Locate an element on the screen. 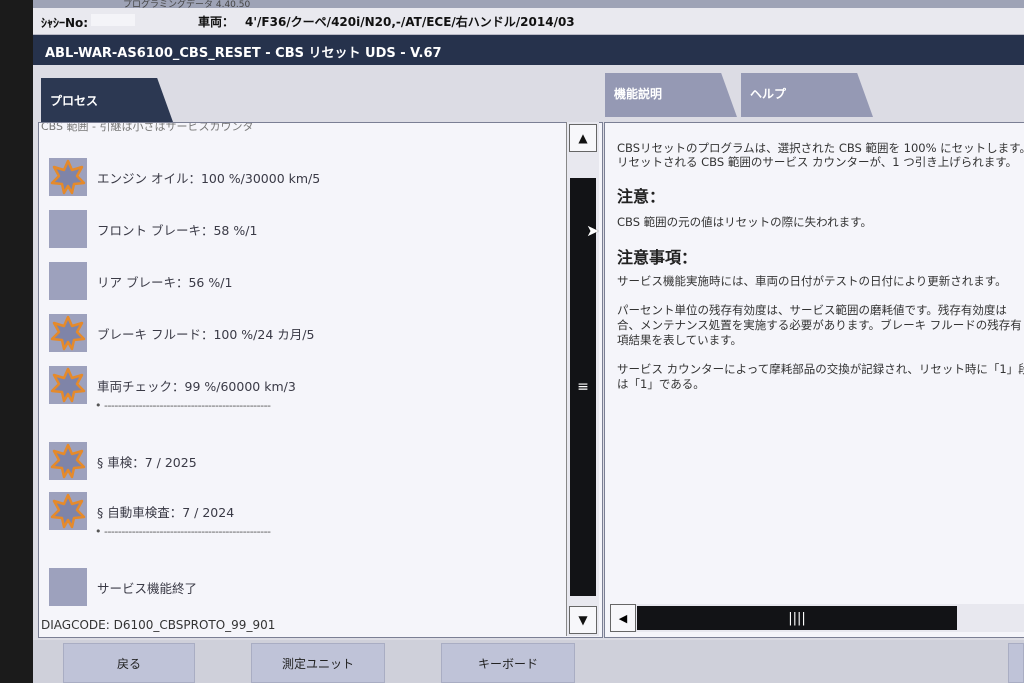 This screenshot has height=683, width=1024. tab-process-label: プロセス is located at coordinates (74, 101).